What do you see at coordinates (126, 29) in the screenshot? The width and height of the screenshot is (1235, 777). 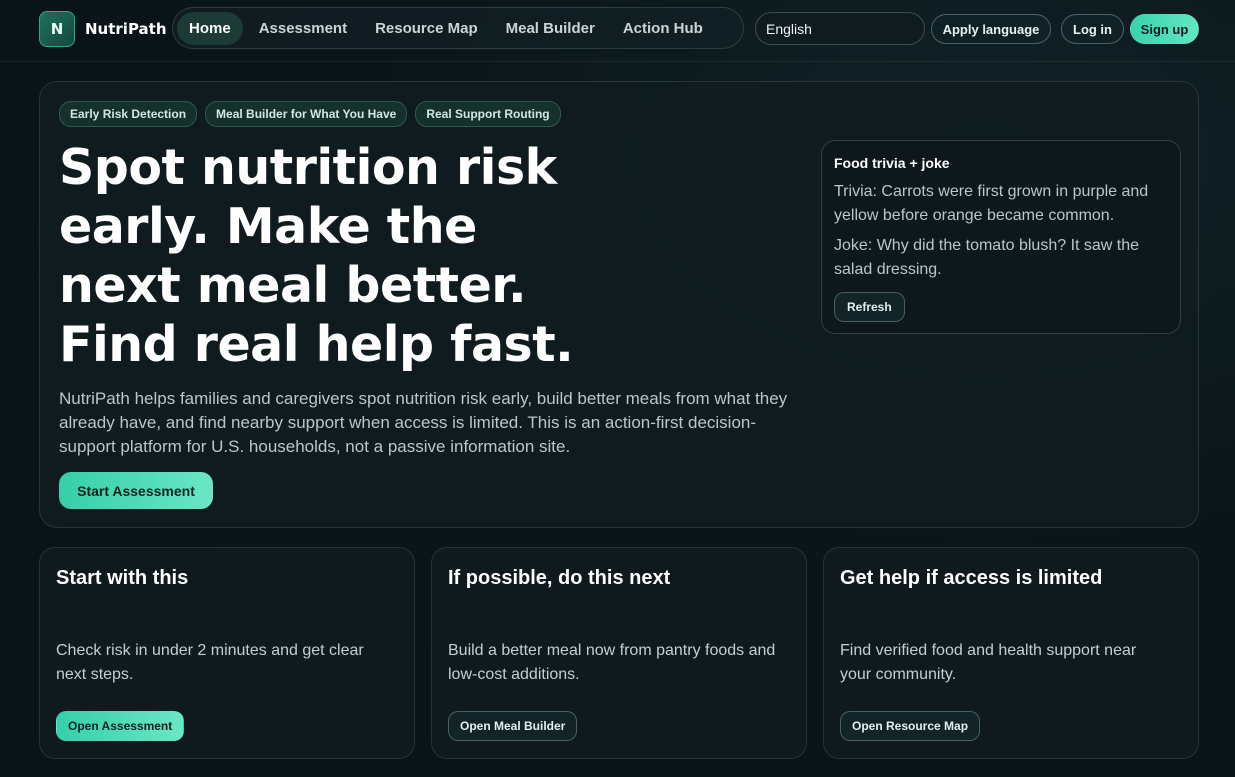 I see `brand-name: NutriPath` at bounding box center [126, 29].